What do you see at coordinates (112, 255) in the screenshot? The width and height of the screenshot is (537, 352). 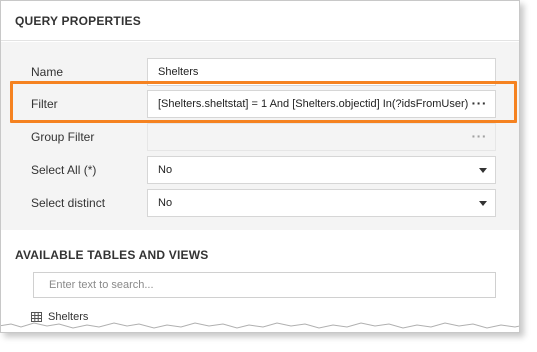 I see `available-tables-header: AVAILABLE TABLES AND VIEWS` at bounding box center [112, 255].